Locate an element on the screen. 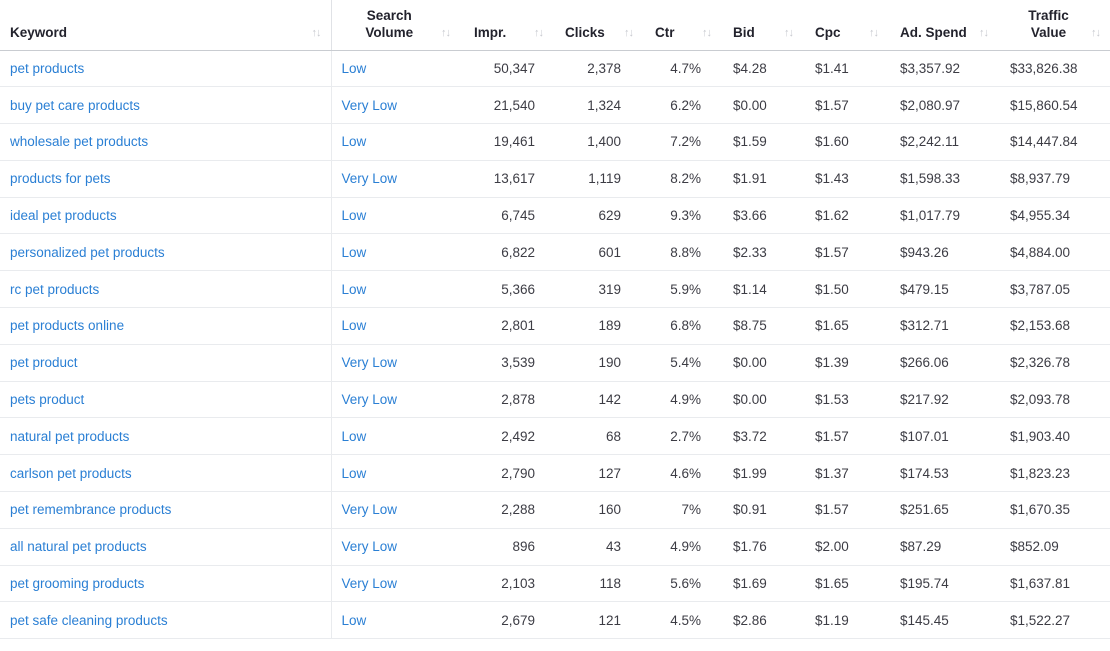  cell-ad-spend-text: $1,017.79 is located at coordinates (930, 216).